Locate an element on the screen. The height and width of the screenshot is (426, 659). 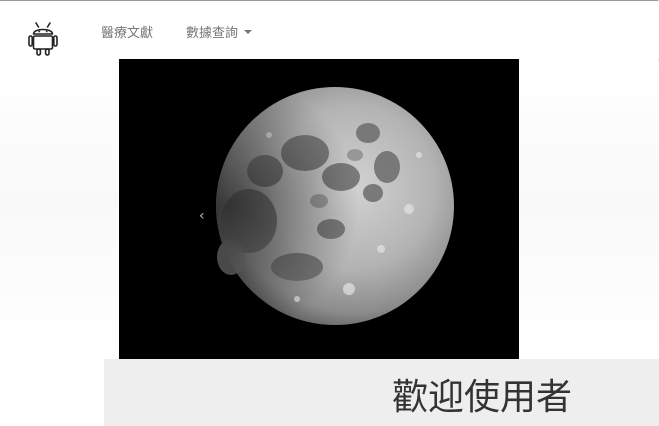
nav-link-docs-label: 醫療文獻 is located at coordinates (127, 33).